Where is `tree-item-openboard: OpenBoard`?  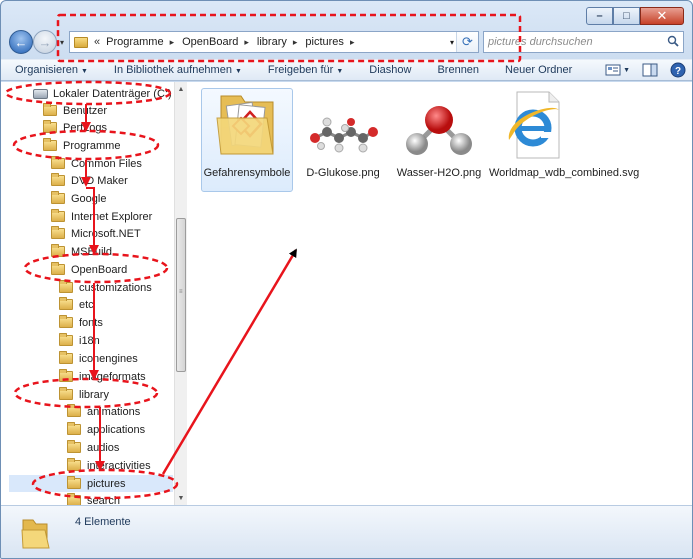
tree-item-openboard: OpenBoard is located at coordinates (89, 269).